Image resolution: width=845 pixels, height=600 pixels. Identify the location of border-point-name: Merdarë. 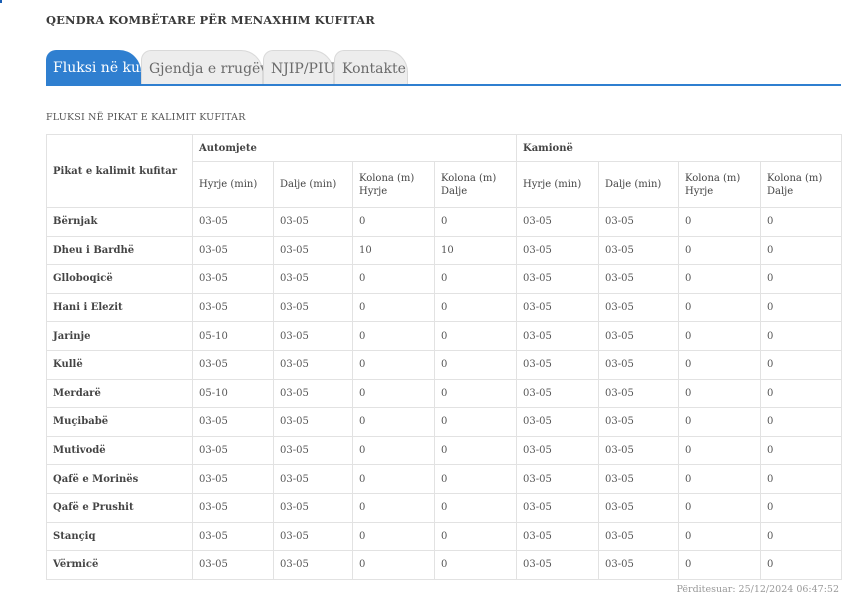
(119, 393).